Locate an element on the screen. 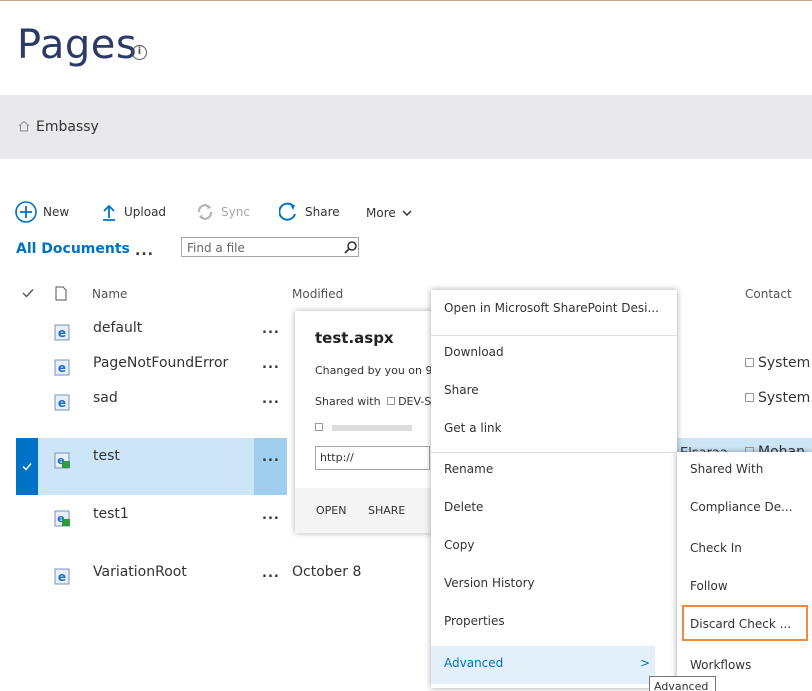 This screenshot has width=812, height=691. callout-link-field: http:// is located at coordinates (372, 458).